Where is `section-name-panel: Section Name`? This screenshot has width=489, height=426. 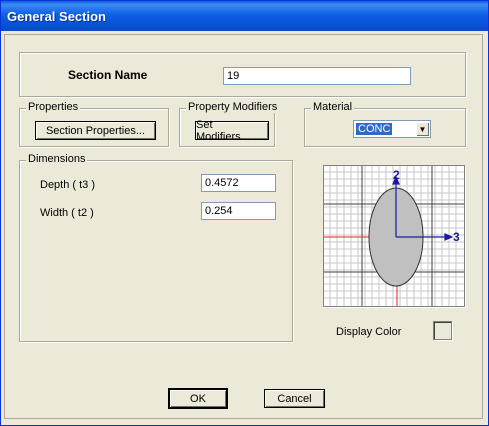 section-name-panel: Section Name is located at coordinates (242, 74).